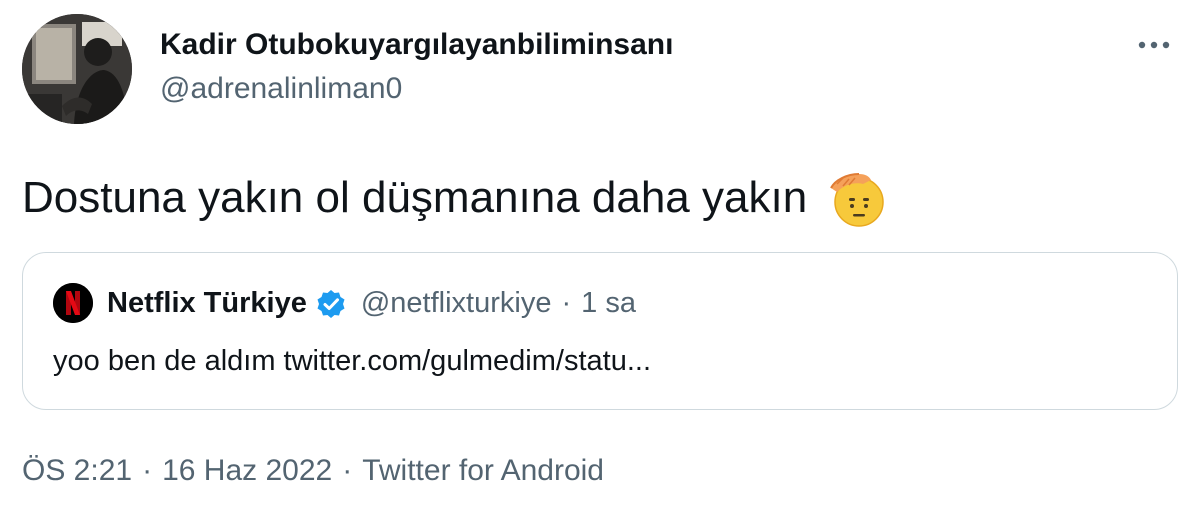  I want to click on avatar, so click(77, 69).